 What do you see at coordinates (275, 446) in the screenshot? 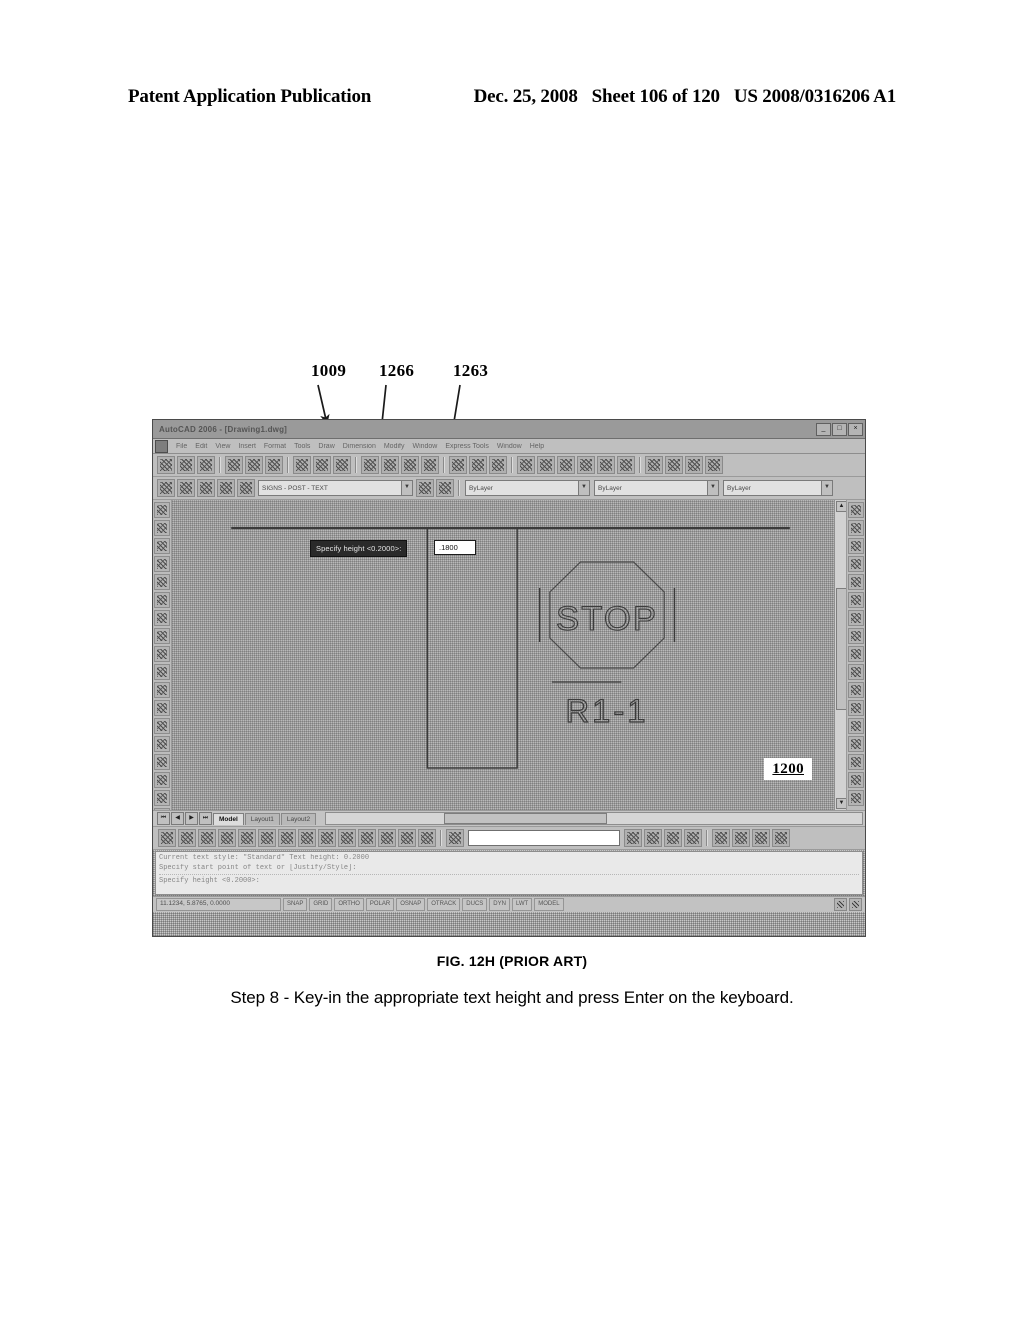
I see `menu-item-format: Format` at bounding box center [275, 446].